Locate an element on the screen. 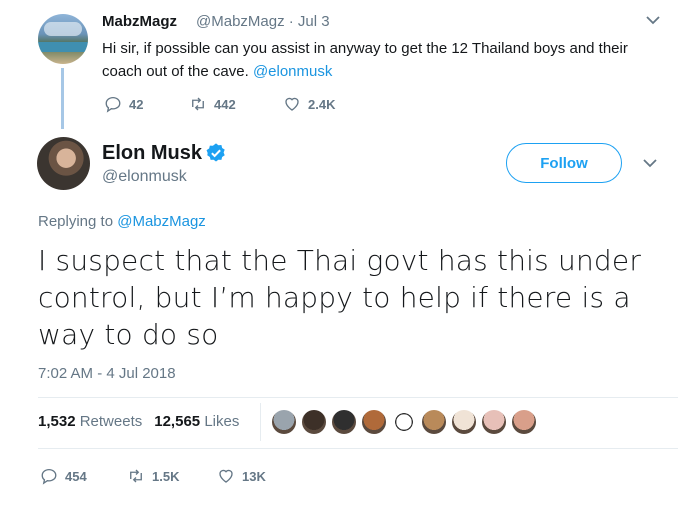 The height and width of the screenshot is (517, 700). tweet-stats: 1,532 Retweets 12,565 Likes is located at coordinates (138, 421).